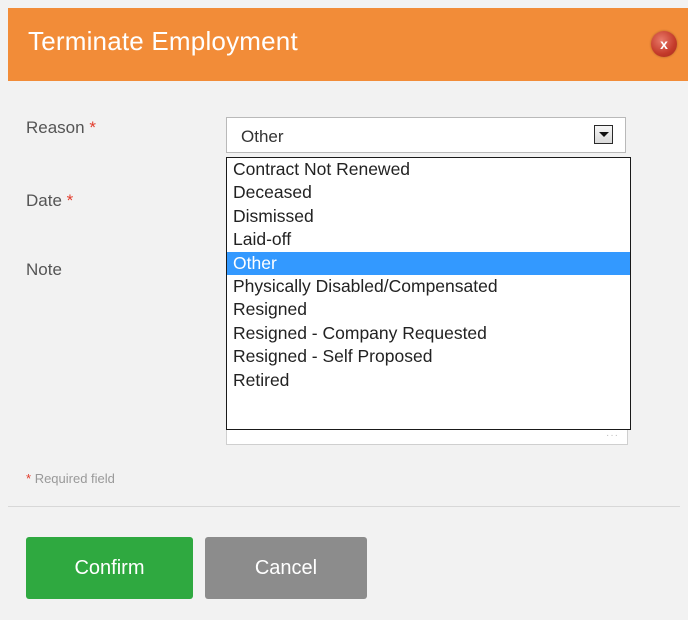 The width and height of the screenshot is (688, 620). What do you see at coordinates (344, 506) in the screenshot?
I see `divider` at bounding box center [344, 506].